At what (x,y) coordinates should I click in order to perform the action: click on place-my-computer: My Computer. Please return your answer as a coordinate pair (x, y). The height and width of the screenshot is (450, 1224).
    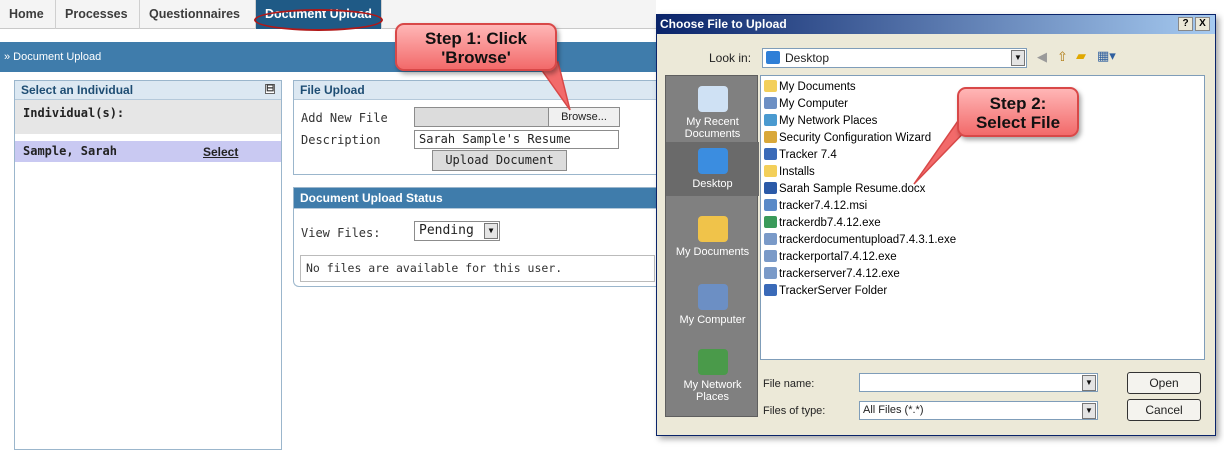
    Looking at the image, I should click on (712, 305).